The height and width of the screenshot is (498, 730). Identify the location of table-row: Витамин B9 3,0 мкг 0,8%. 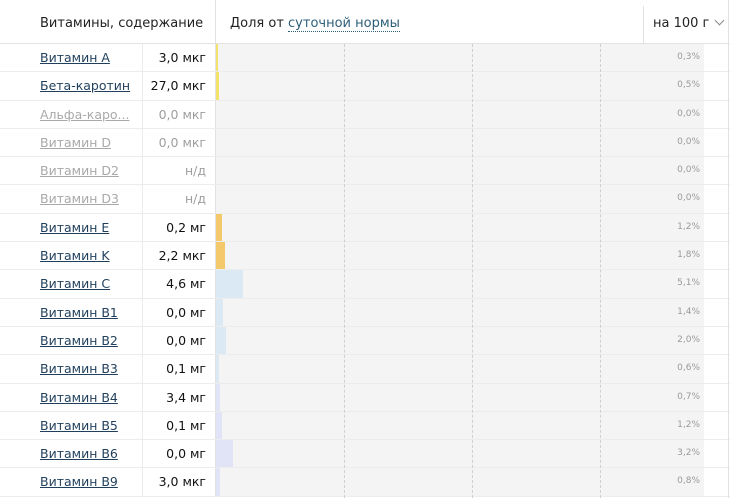
(365, 482).